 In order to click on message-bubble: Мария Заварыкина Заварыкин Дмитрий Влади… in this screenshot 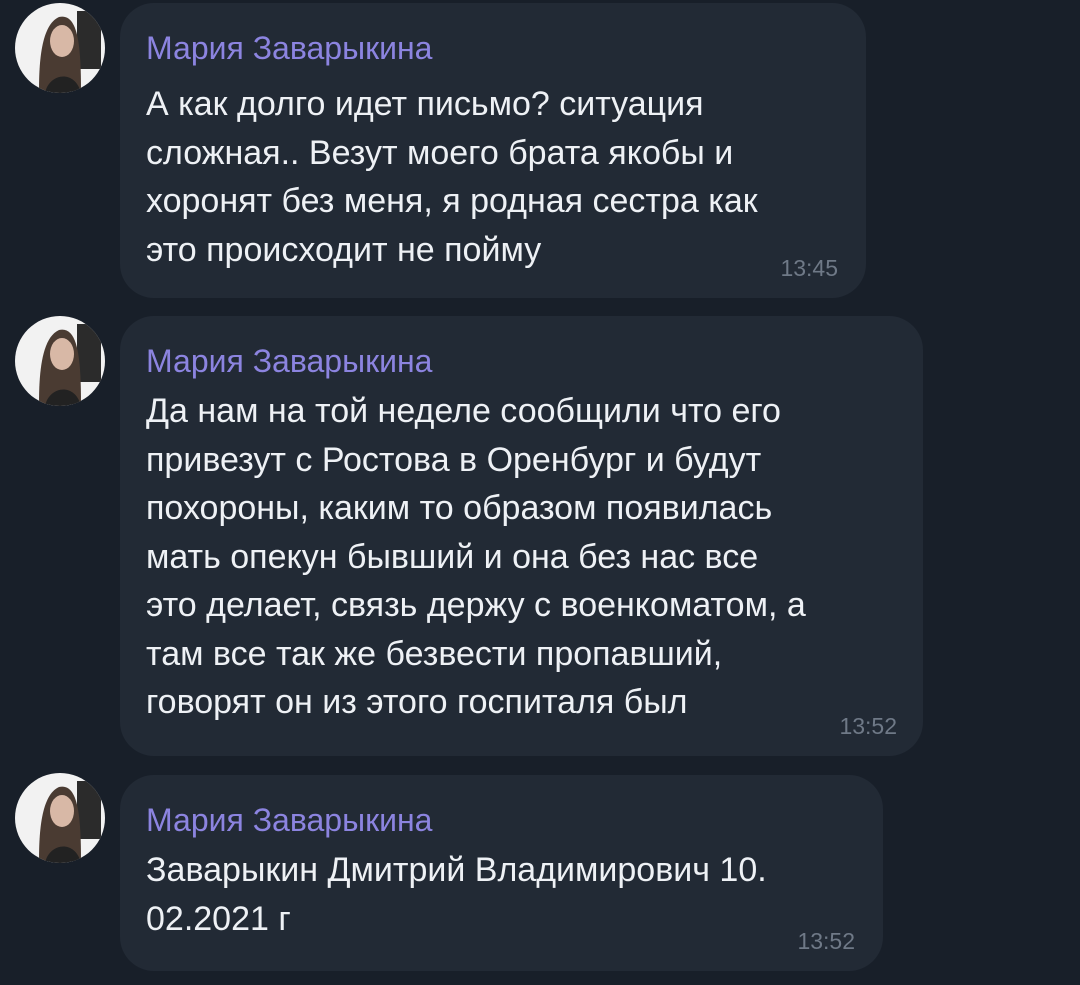, I will do `click(501, 873)`.